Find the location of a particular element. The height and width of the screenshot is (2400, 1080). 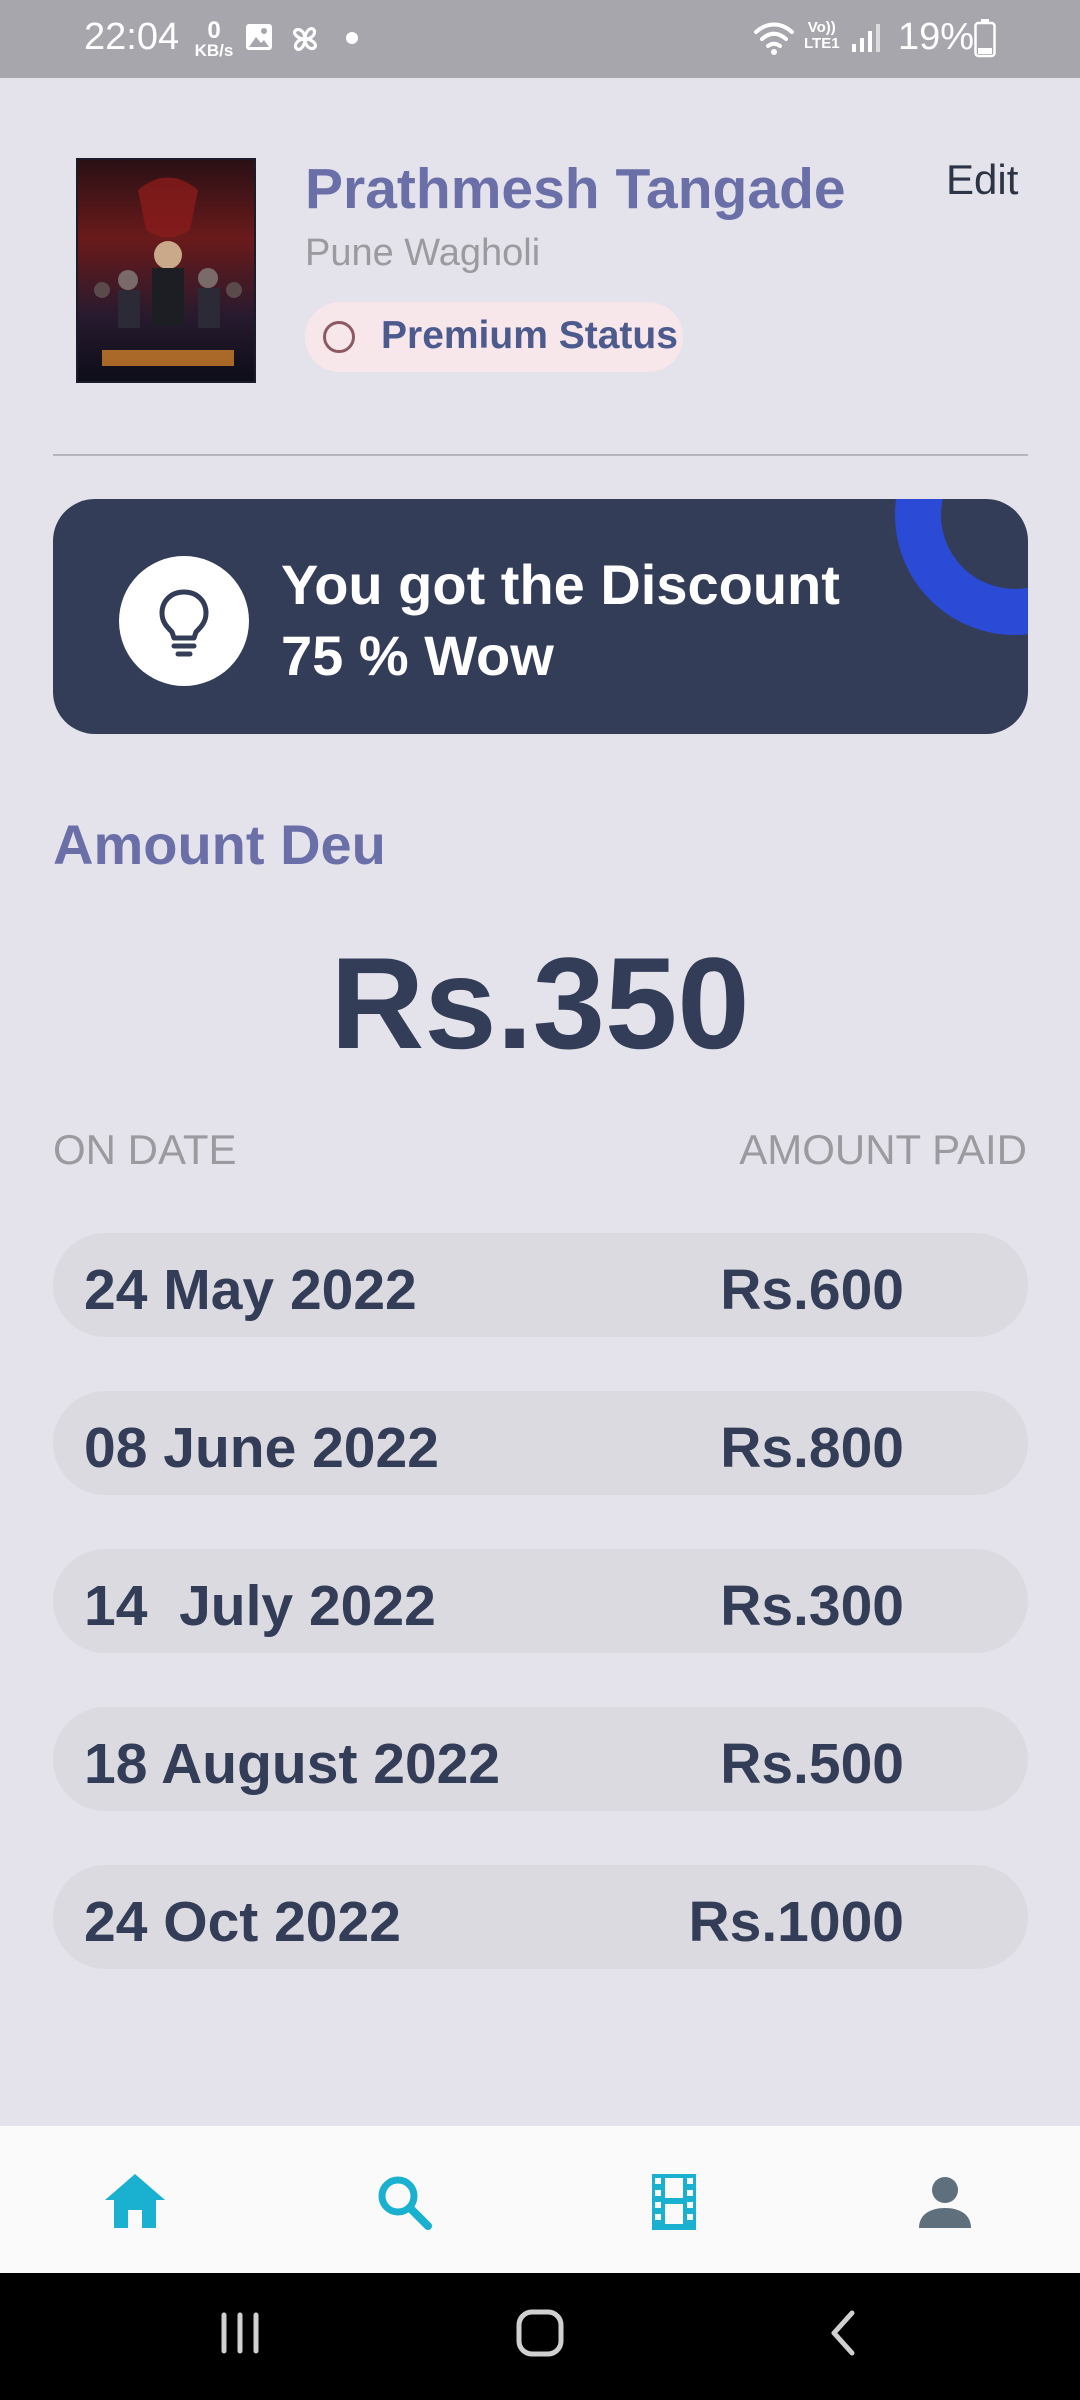

payment-date: 08 June 2022 is located at coordinates (261, 1448).